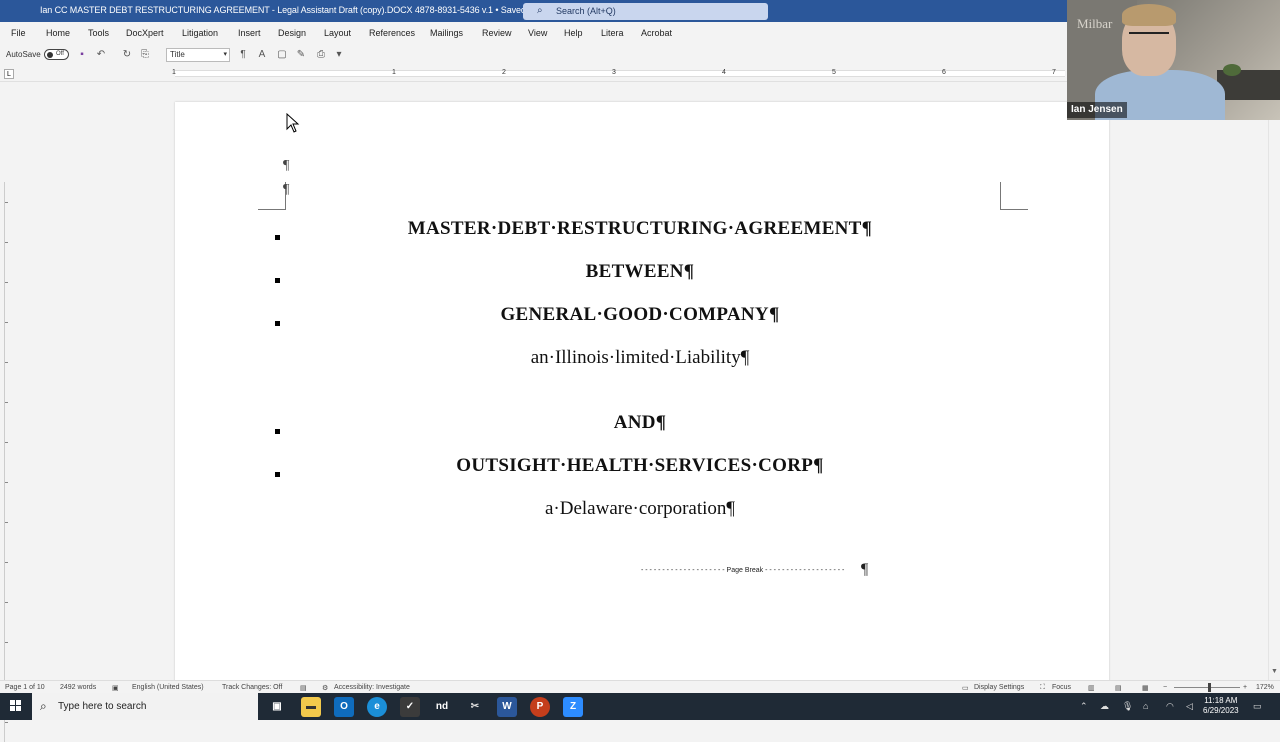 This screenshot has width=1280, height=742. I want to click on save-icon: ▪, so click(82, 55).